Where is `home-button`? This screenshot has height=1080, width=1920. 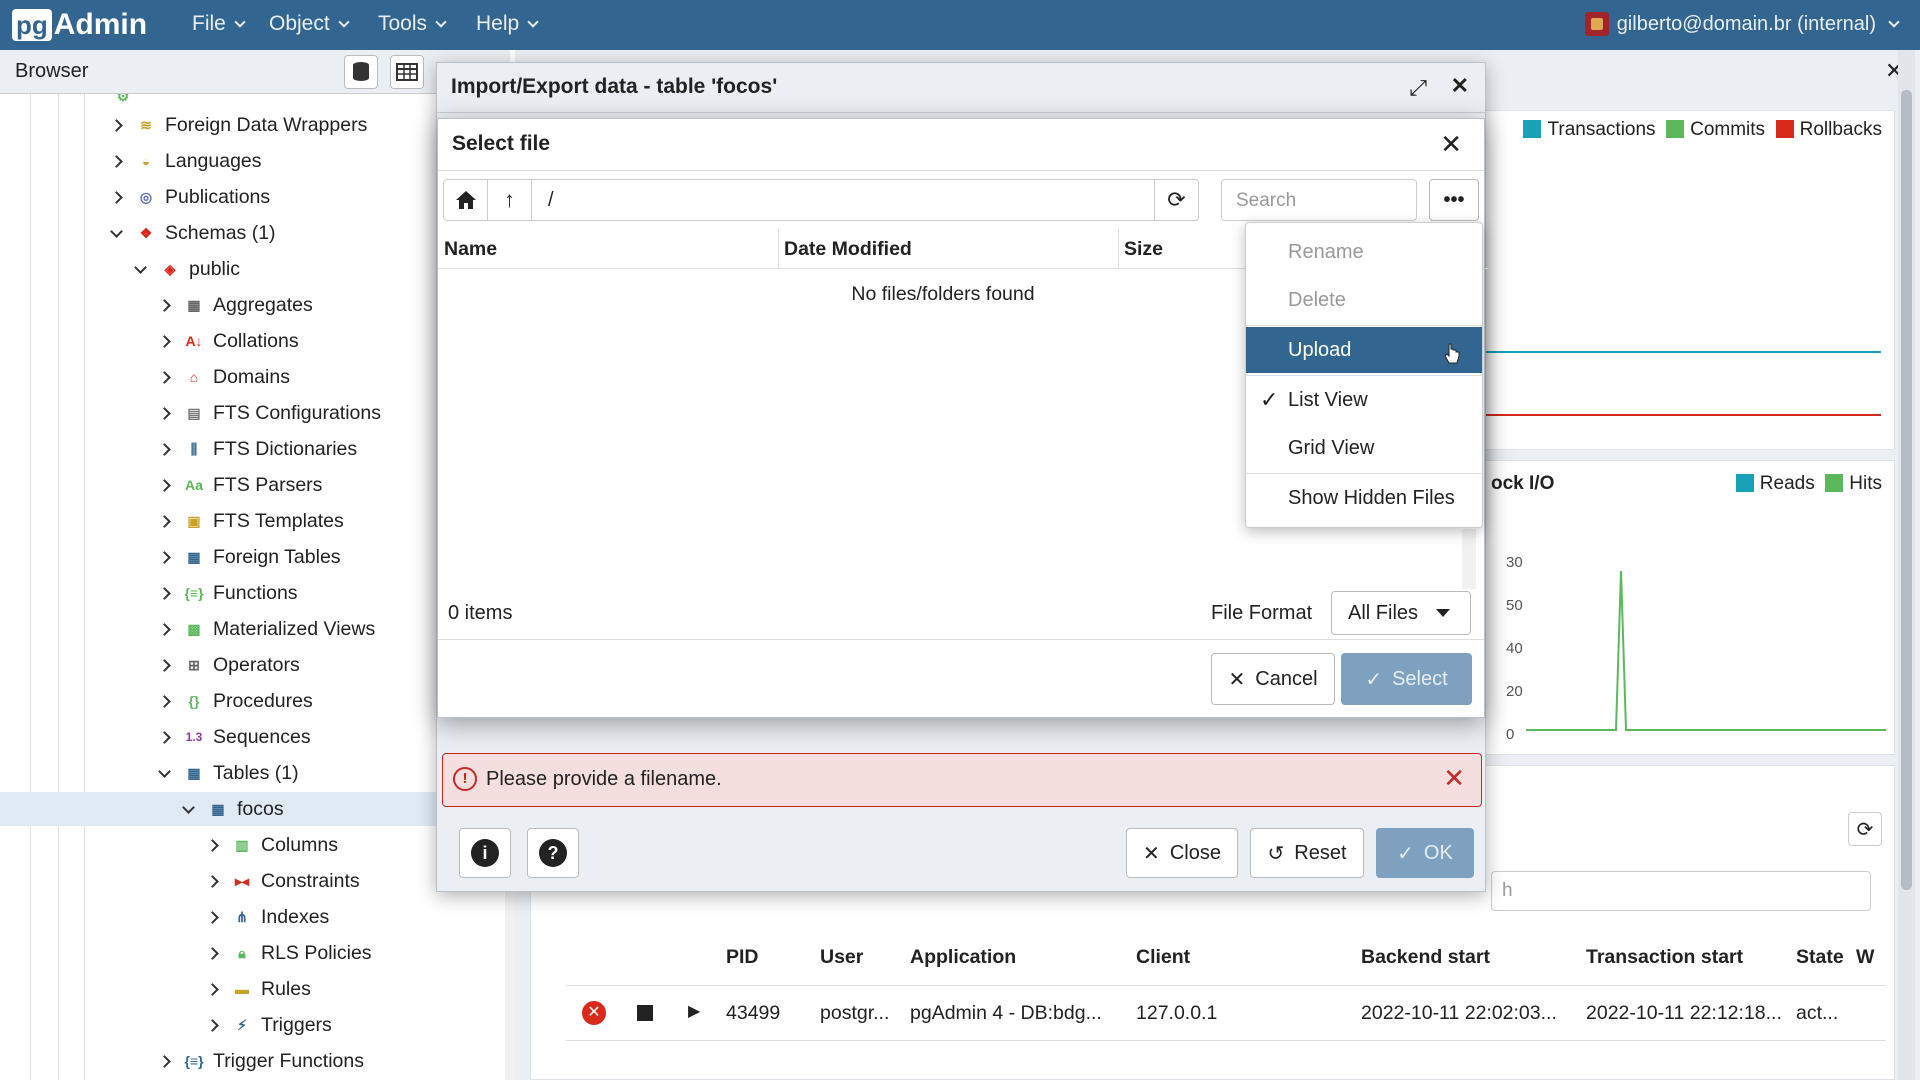
home-button is located at coordinates (466, 200).